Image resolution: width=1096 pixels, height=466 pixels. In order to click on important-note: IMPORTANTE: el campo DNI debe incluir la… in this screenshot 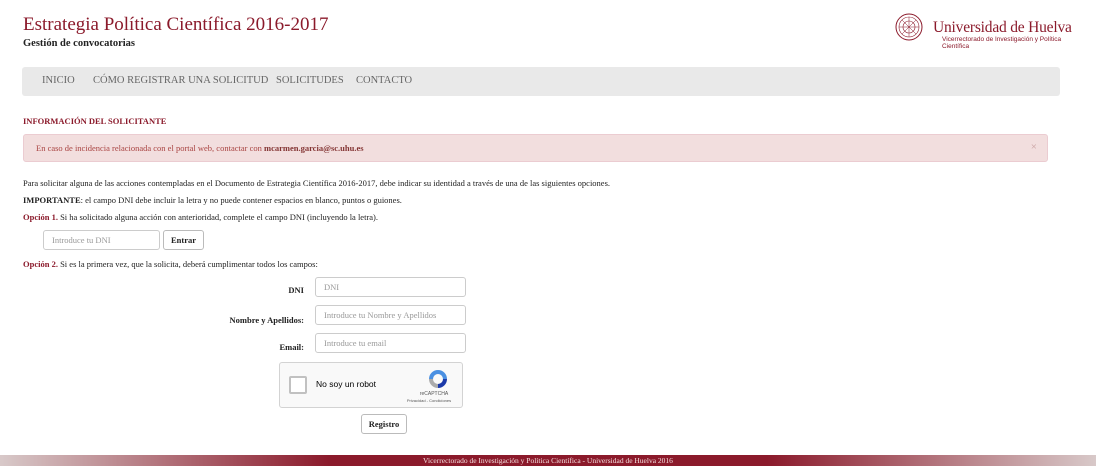, I will do `click(212, 200)`.